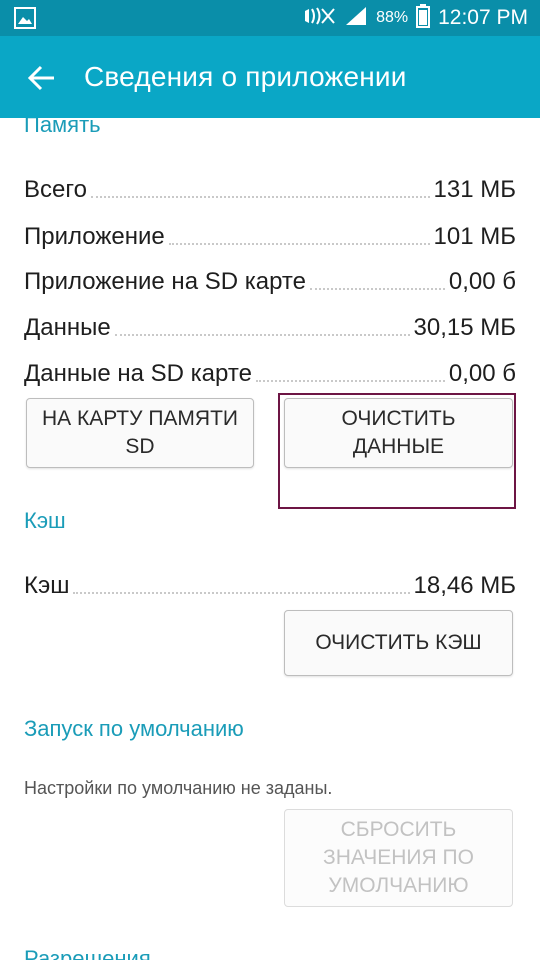 Image resolution: width=540 pixels, height=960 pixels. Describe the element at coordinates (67, 327) in the screenshot. I see `row-label: Данные` at that location.